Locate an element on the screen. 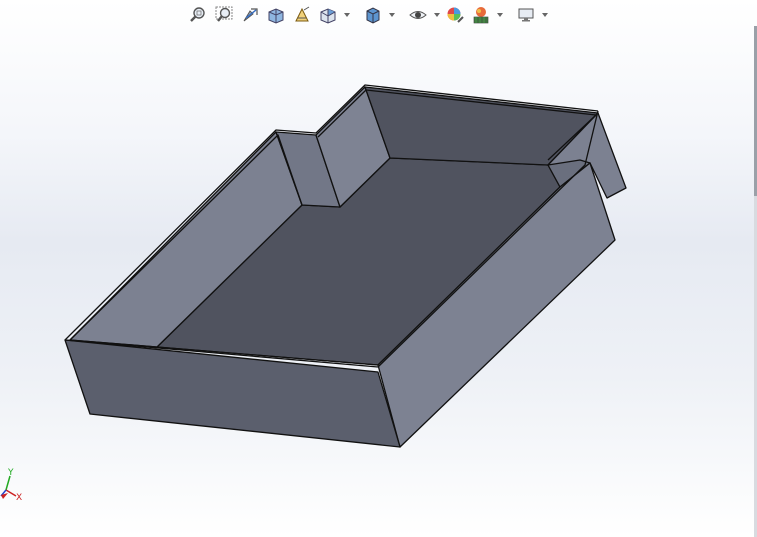 This screenshot has width=757, height=537. display-style-icon is located at coordinates (373, 15).